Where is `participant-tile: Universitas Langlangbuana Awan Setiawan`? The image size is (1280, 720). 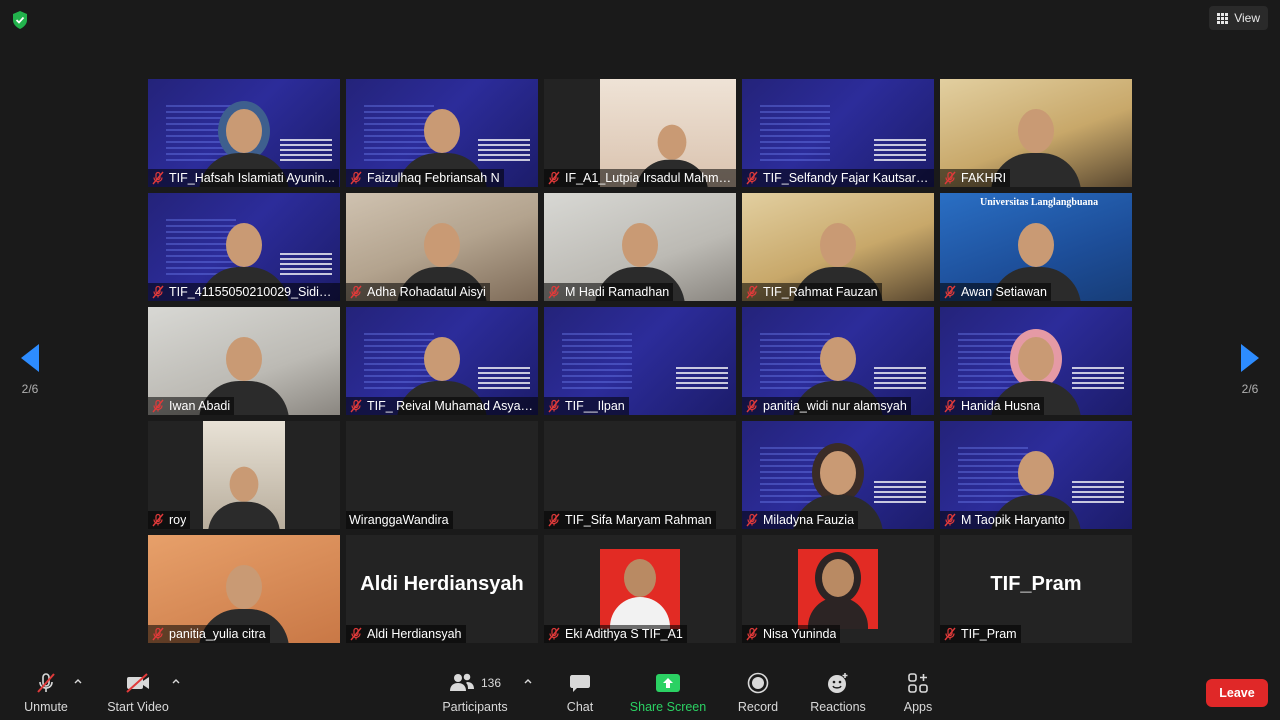
participant-tile: Universitas Langlangbuana Awan Setiawan is located at coordinates (1036, 247).